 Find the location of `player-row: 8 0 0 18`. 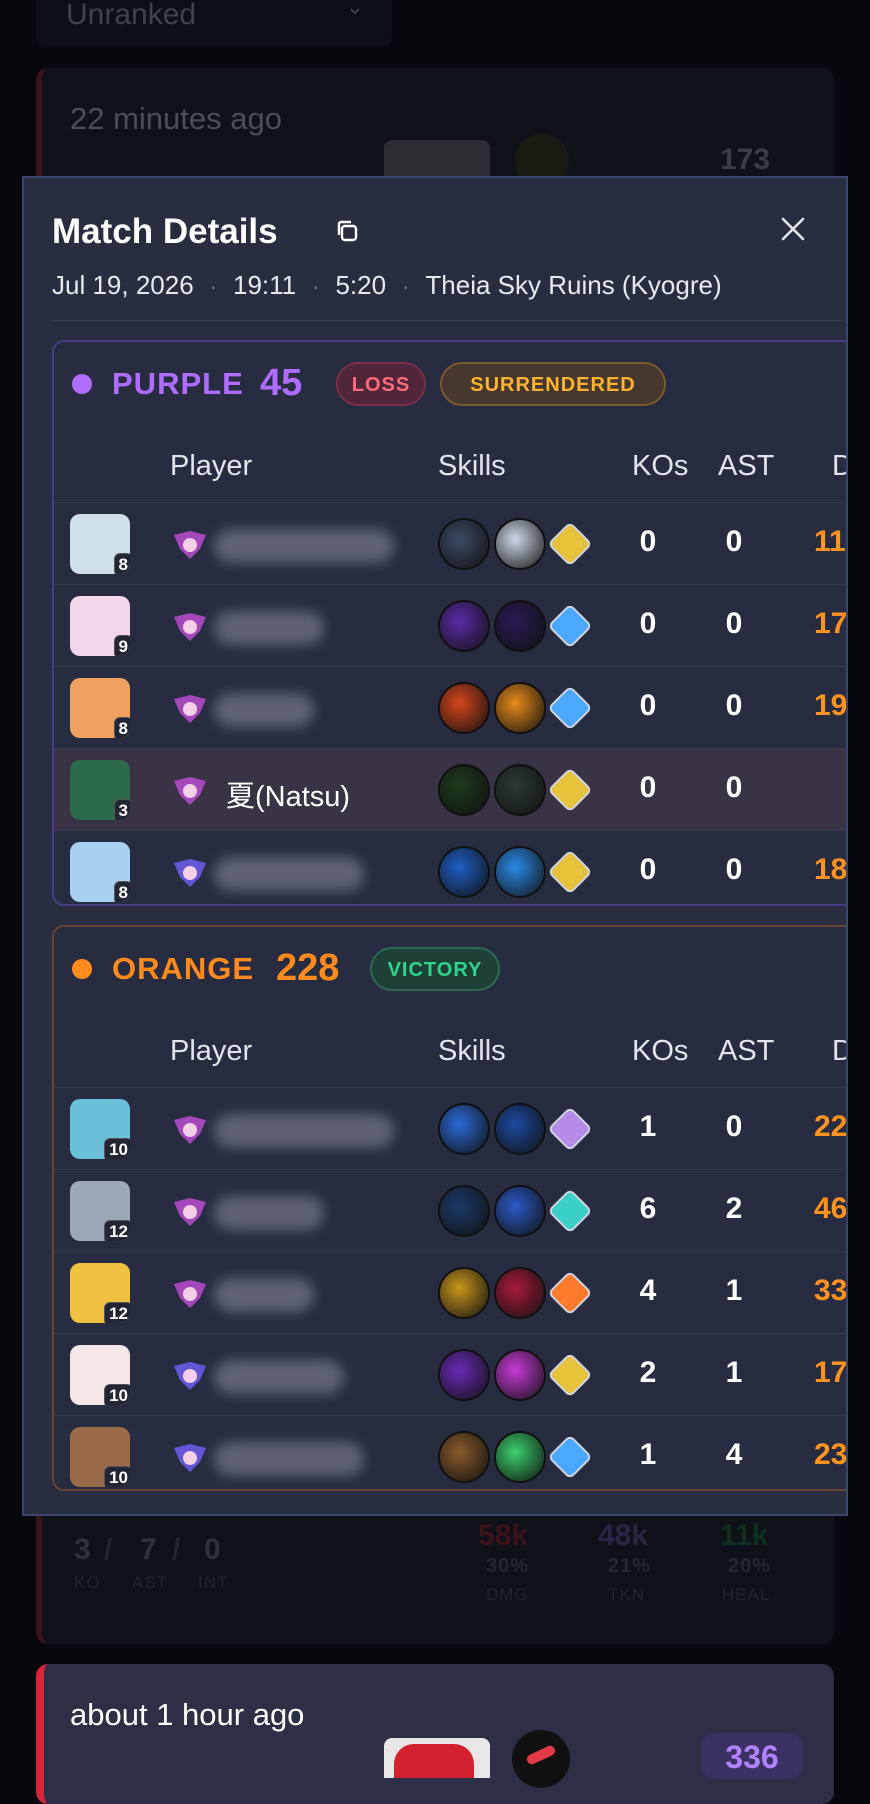

player-row: 8 0 0 18 is located at coordinates (450, 871).